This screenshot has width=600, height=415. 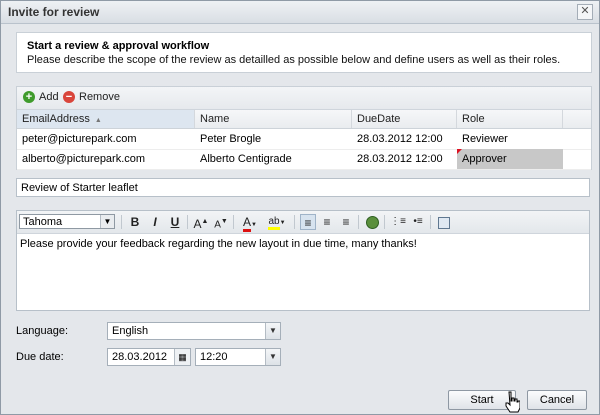 What do you see at coordinates (194, 331) in the screenshot?
I see `language-select: English ▼` at bounding box center [194, 331].